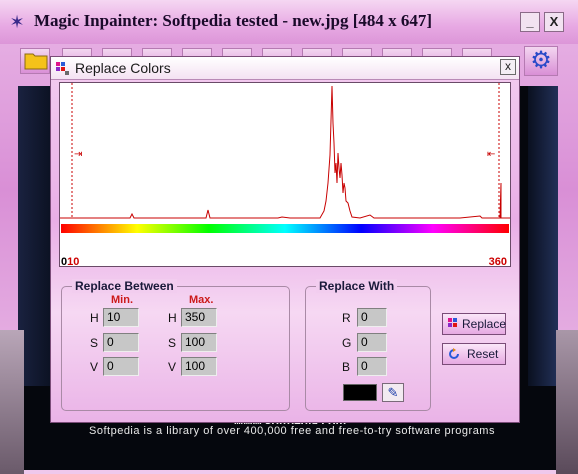 Image resolution: width=578 pixels, height=474 pixels. What do you see at coordinates (554, 22) in the screenshot?
I see `close-window-button: X` at bounding box center [554, 22].